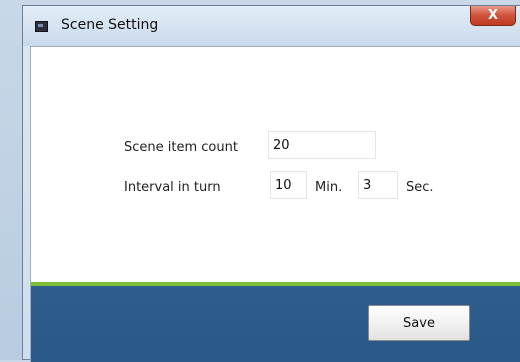  What do you see at coordinates (172, 187) in the screenshot?
I see `interval-label: Interval in turn` at bounding box center [172, 187].